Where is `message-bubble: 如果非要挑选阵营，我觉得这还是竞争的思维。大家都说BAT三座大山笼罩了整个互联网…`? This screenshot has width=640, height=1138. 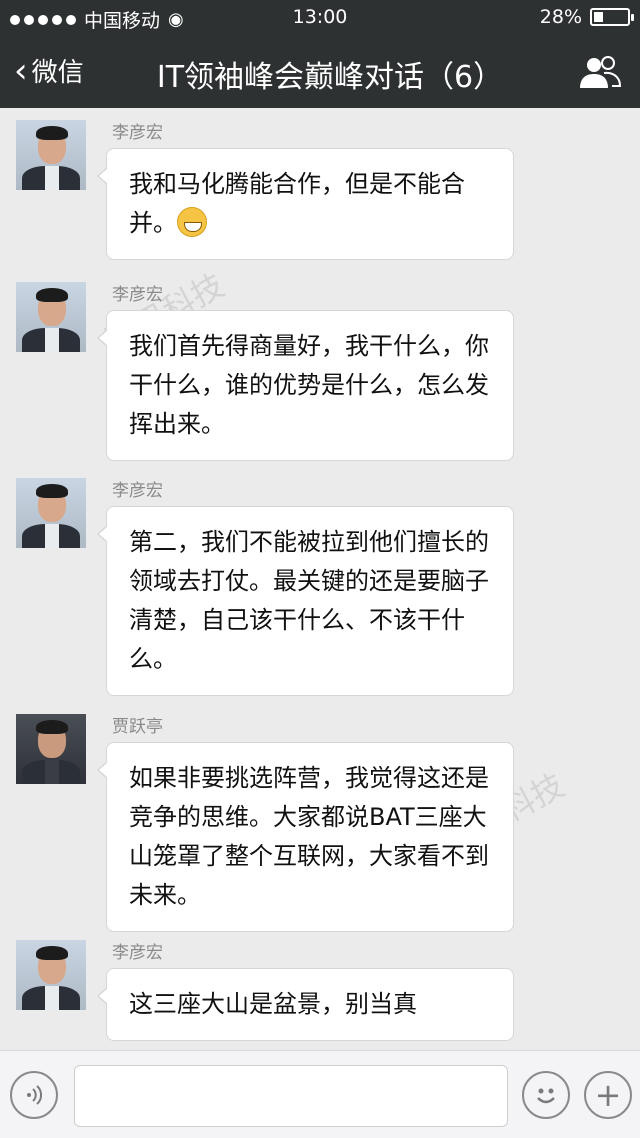 message-bubble: 如果非要挑选阵营，我觉得这还是竞争的思维。大家都说BAT三座大山笼罩了整个互联网… is located at coordinates (305, 837).